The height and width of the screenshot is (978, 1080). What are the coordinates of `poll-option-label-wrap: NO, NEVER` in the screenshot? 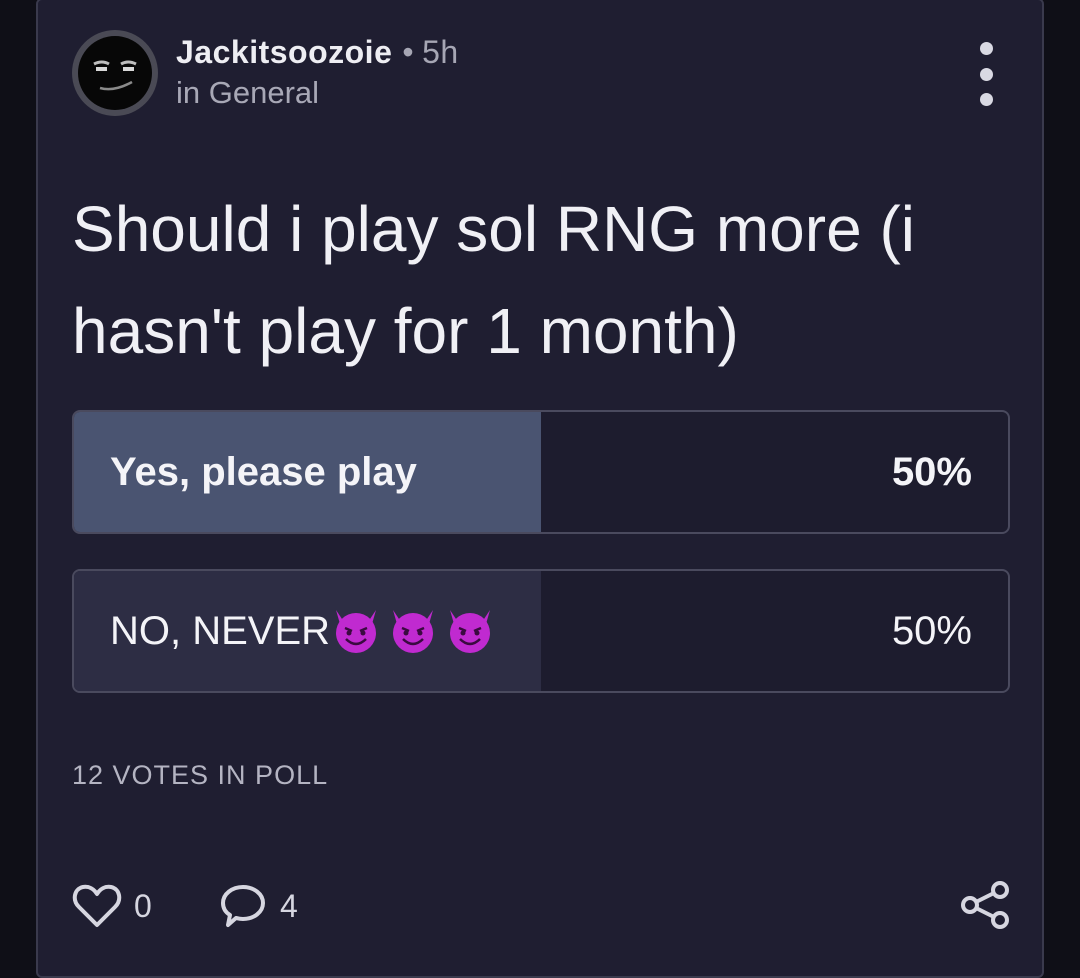 It's located at (305, 631).